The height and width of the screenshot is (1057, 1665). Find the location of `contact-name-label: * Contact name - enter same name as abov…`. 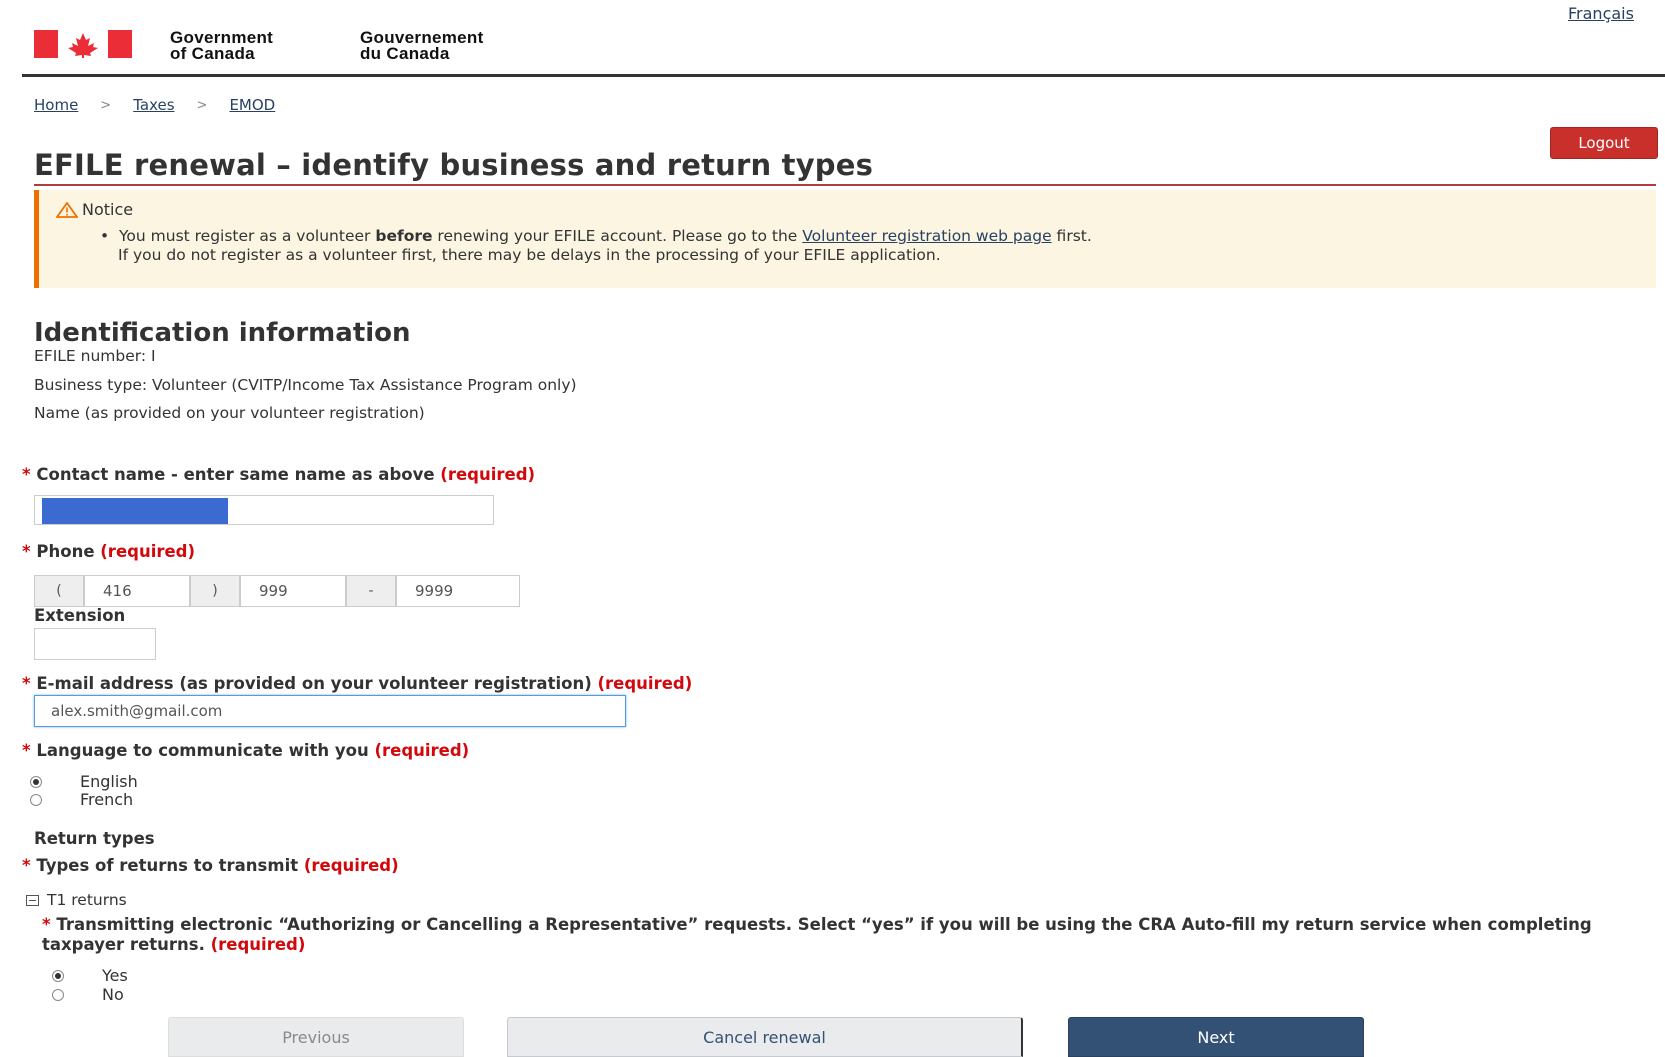

contact-name-label: * Contact name - enter same name as abov… is located at coordinates (278, 474).